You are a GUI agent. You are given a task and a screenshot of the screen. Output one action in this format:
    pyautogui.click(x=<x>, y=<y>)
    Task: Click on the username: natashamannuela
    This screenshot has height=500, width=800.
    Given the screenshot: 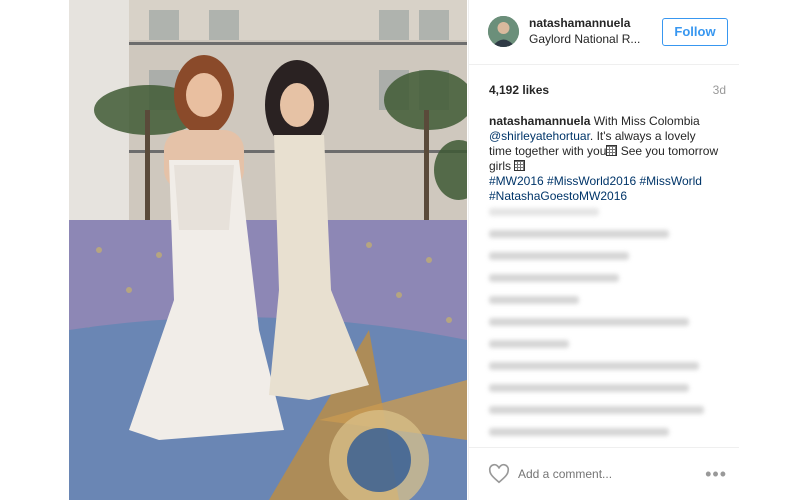 What is the action you would take?
    pyautogui.click(x=579, y=23)
    